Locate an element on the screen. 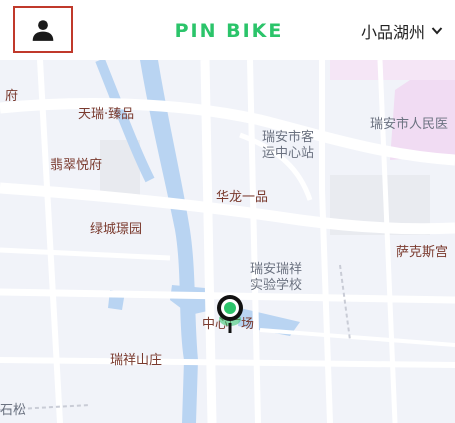 The height and width of the screenshot is (423, 455). poi-label: 府 is located at coordinates (12, 96).